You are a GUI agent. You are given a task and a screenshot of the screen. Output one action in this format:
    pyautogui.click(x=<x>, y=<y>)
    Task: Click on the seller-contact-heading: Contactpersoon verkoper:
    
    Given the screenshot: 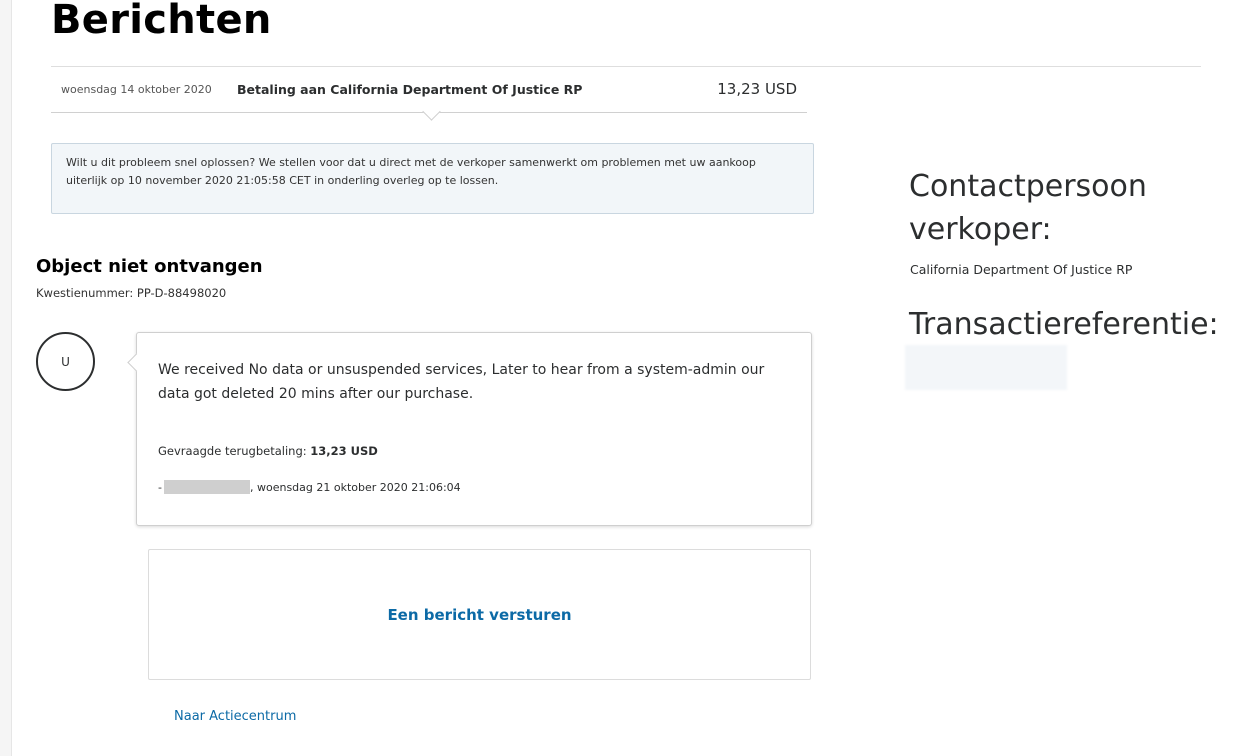 What is the action you would take?
    pyautogui.click(x=1028, y=208)
    